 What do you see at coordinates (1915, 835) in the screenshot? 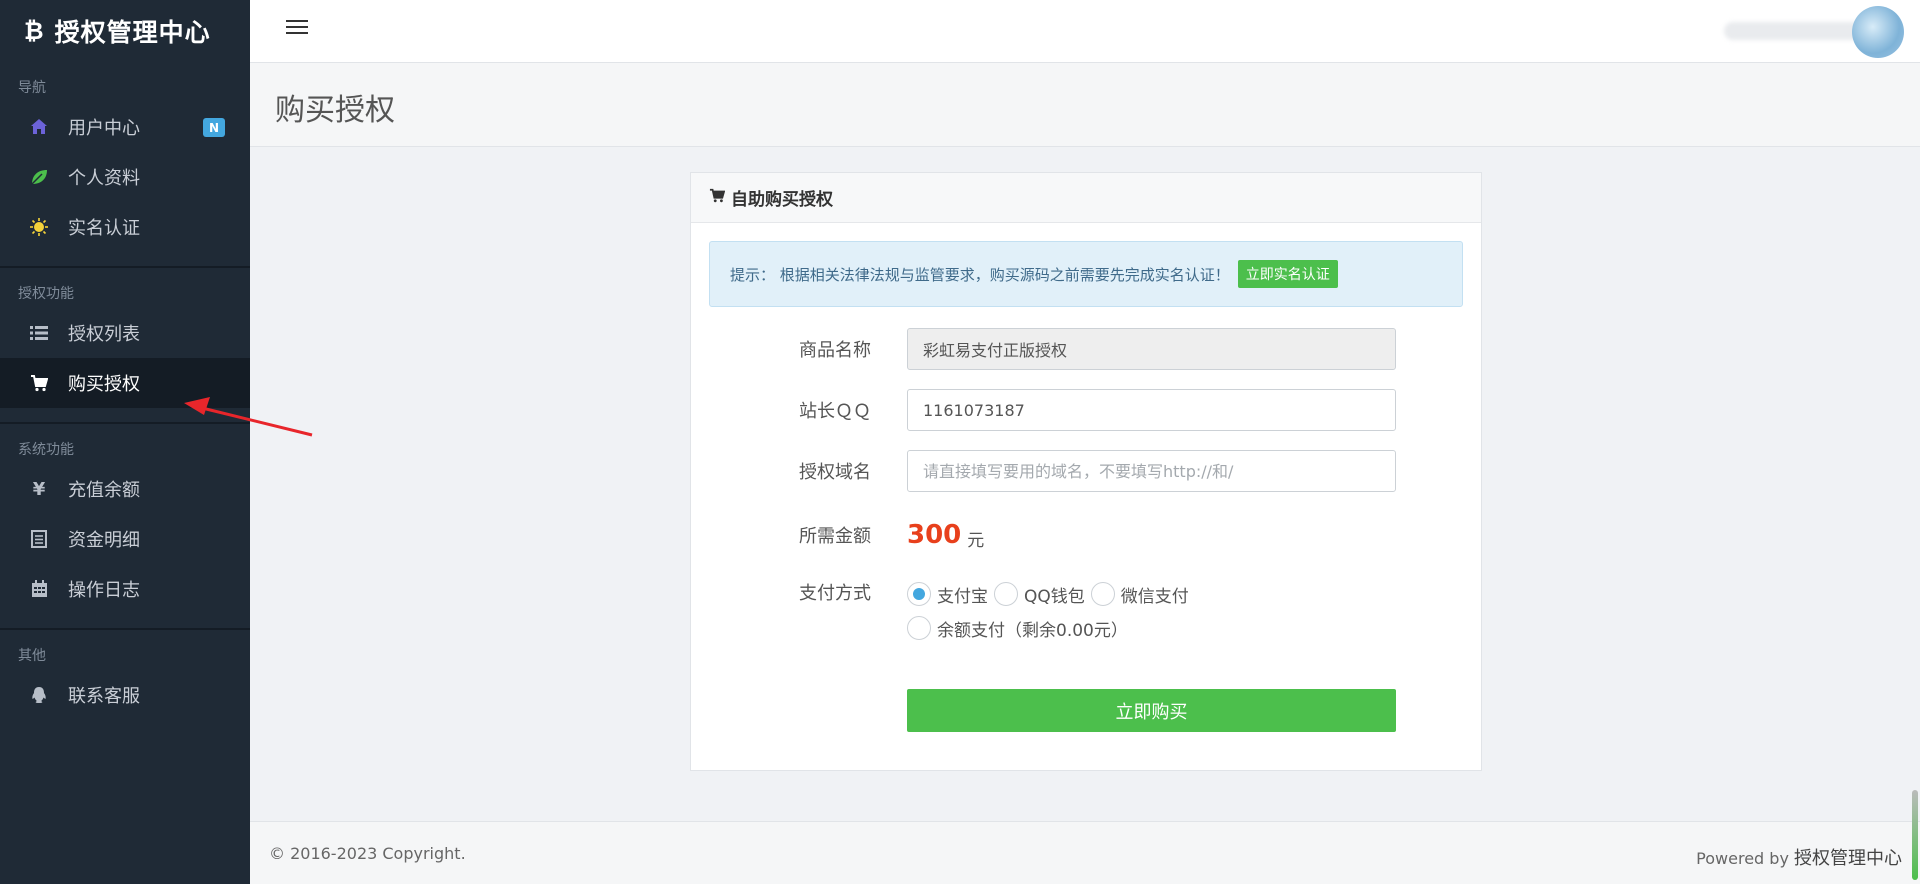
I see `scrollbar` at bounding box center [1915, 835].